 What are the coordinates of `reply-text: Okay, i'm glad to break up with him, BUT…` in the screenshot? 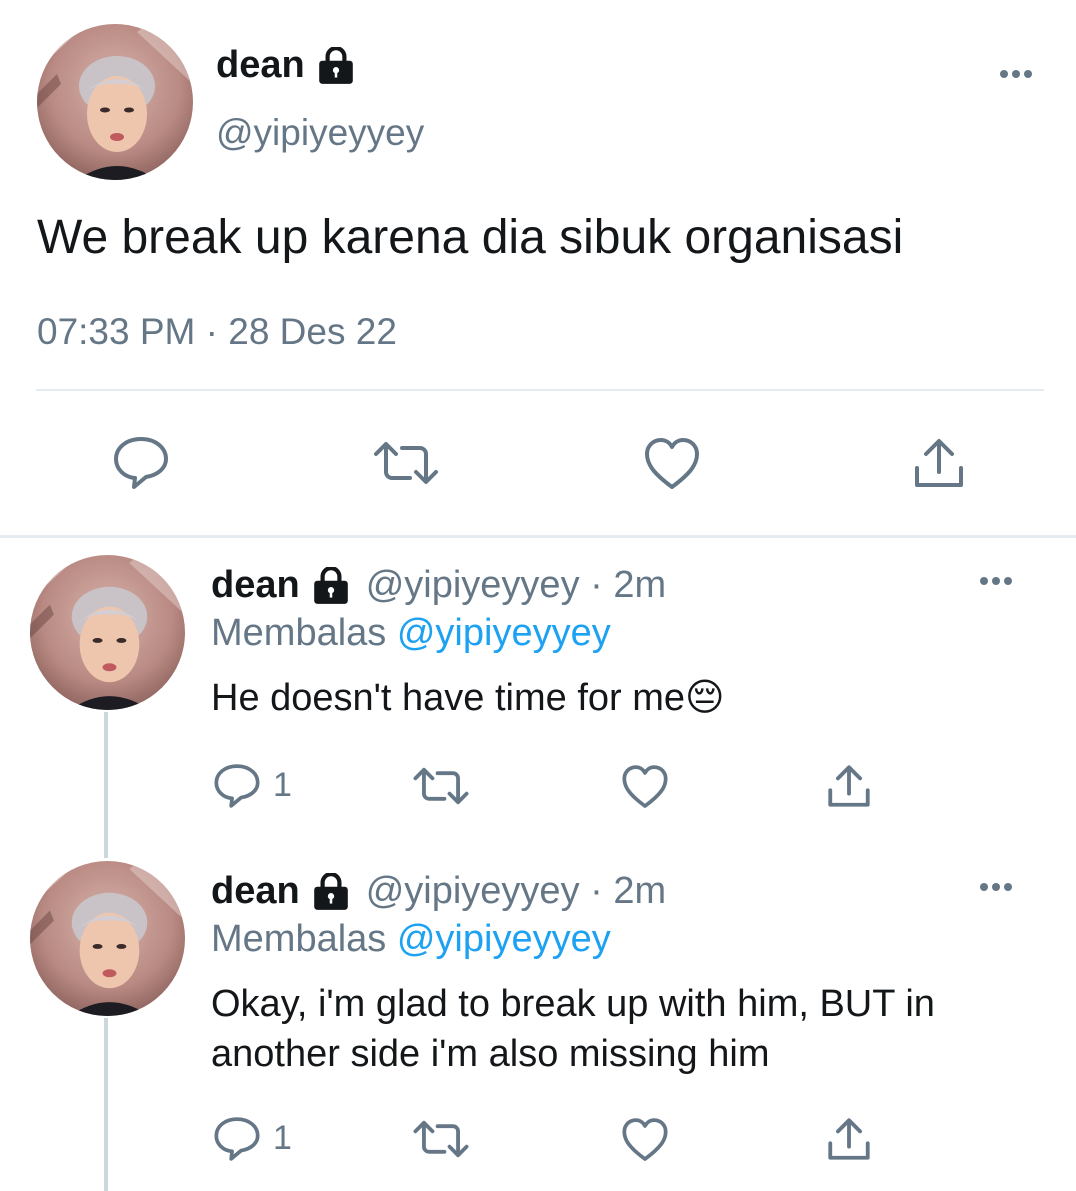 It's located at (573, 1029).